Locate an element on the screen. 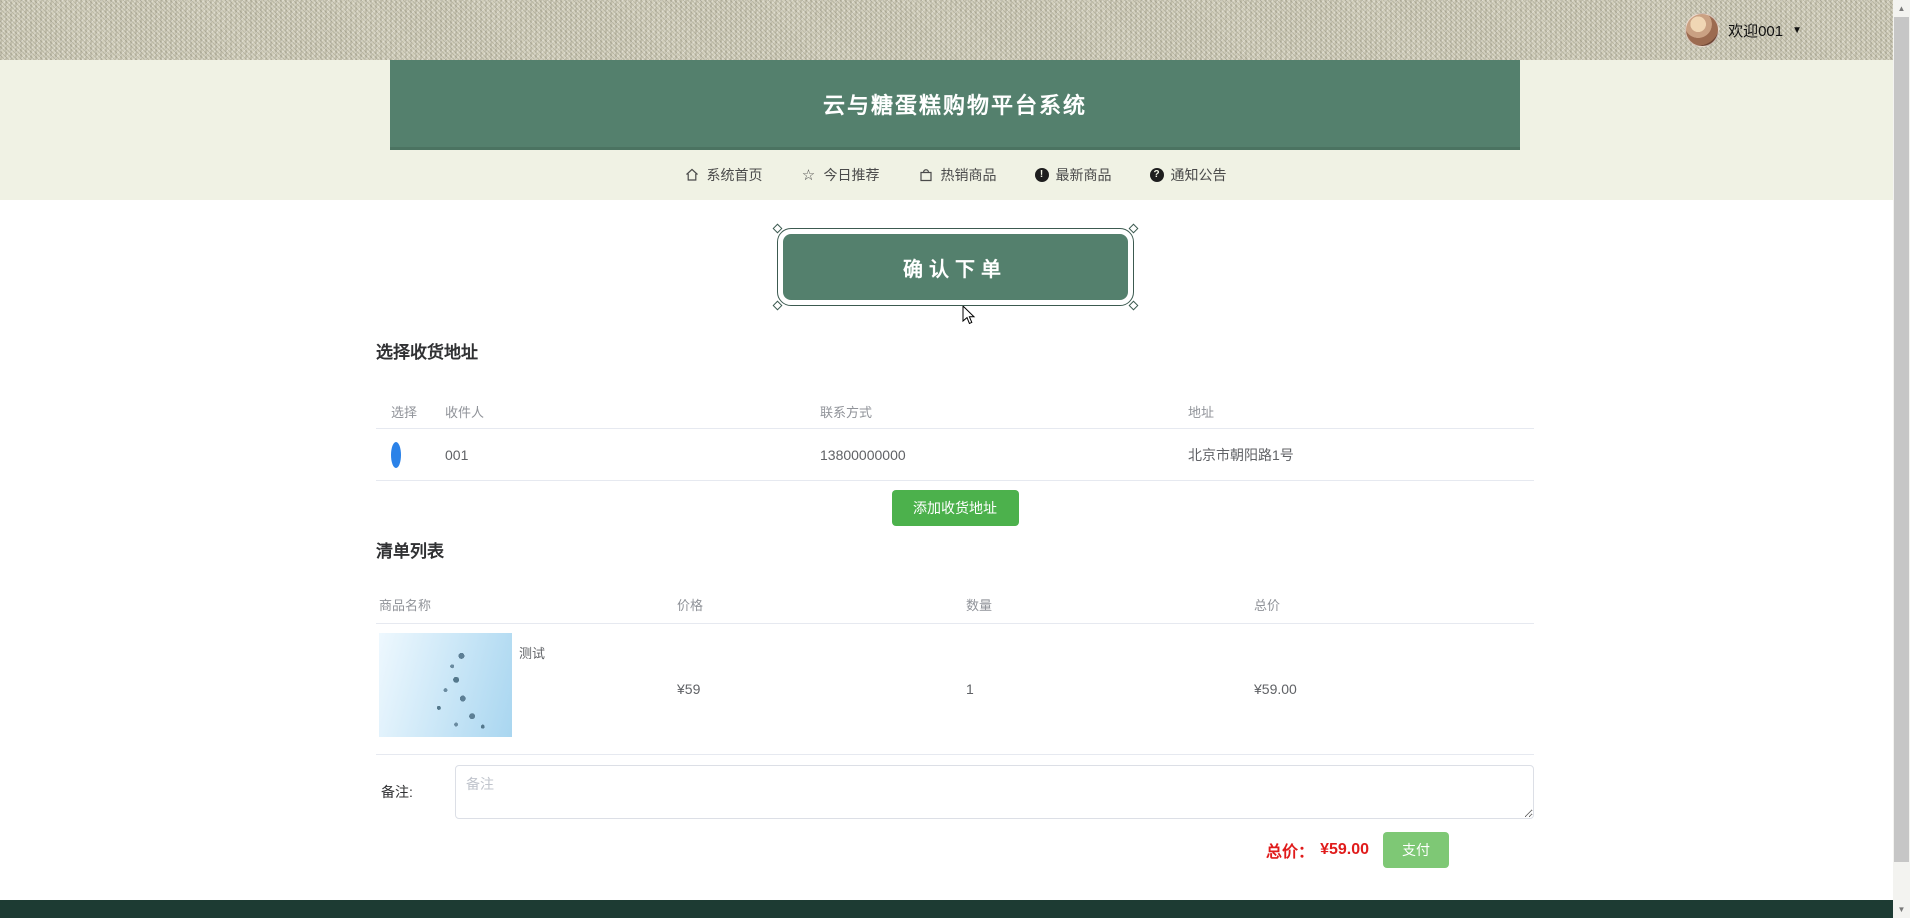 The height and width of the screenshot is (918, 1910). top-bar: 欢迎001 ▼ is located at coordinates (955, 30).